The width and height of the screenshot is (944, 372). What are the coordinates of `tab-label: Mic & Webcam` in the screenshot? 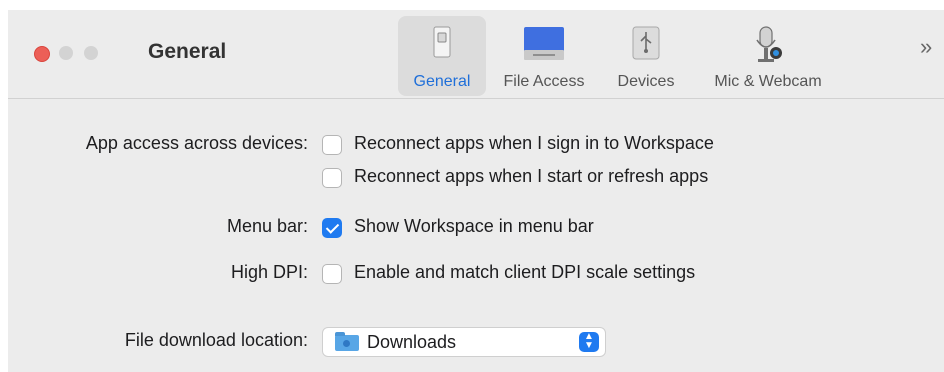 It's located at (768, 81).